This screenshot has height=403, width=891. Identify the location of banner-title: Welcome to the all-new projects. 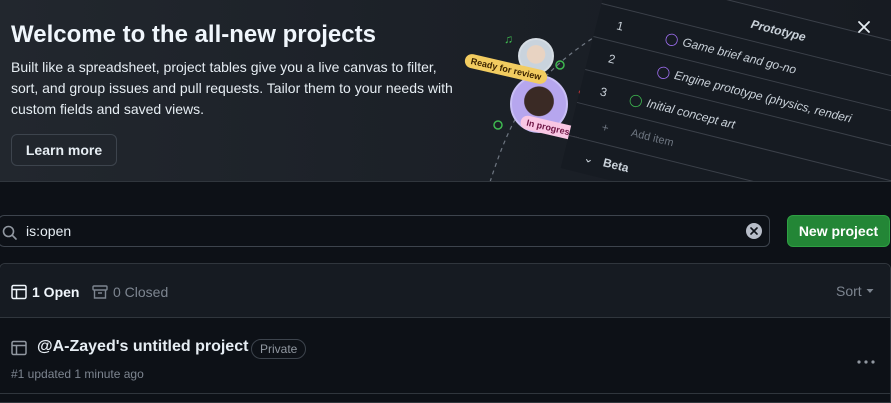
(193, 34).